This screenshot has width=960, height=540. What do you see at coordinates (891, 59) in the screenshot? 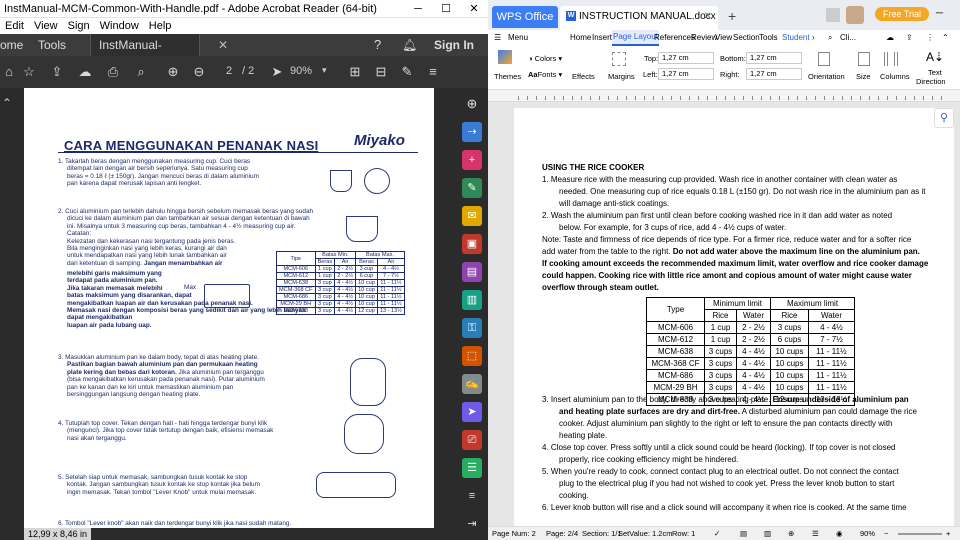
I see `columns-icon` at bounding box center [891, 59].